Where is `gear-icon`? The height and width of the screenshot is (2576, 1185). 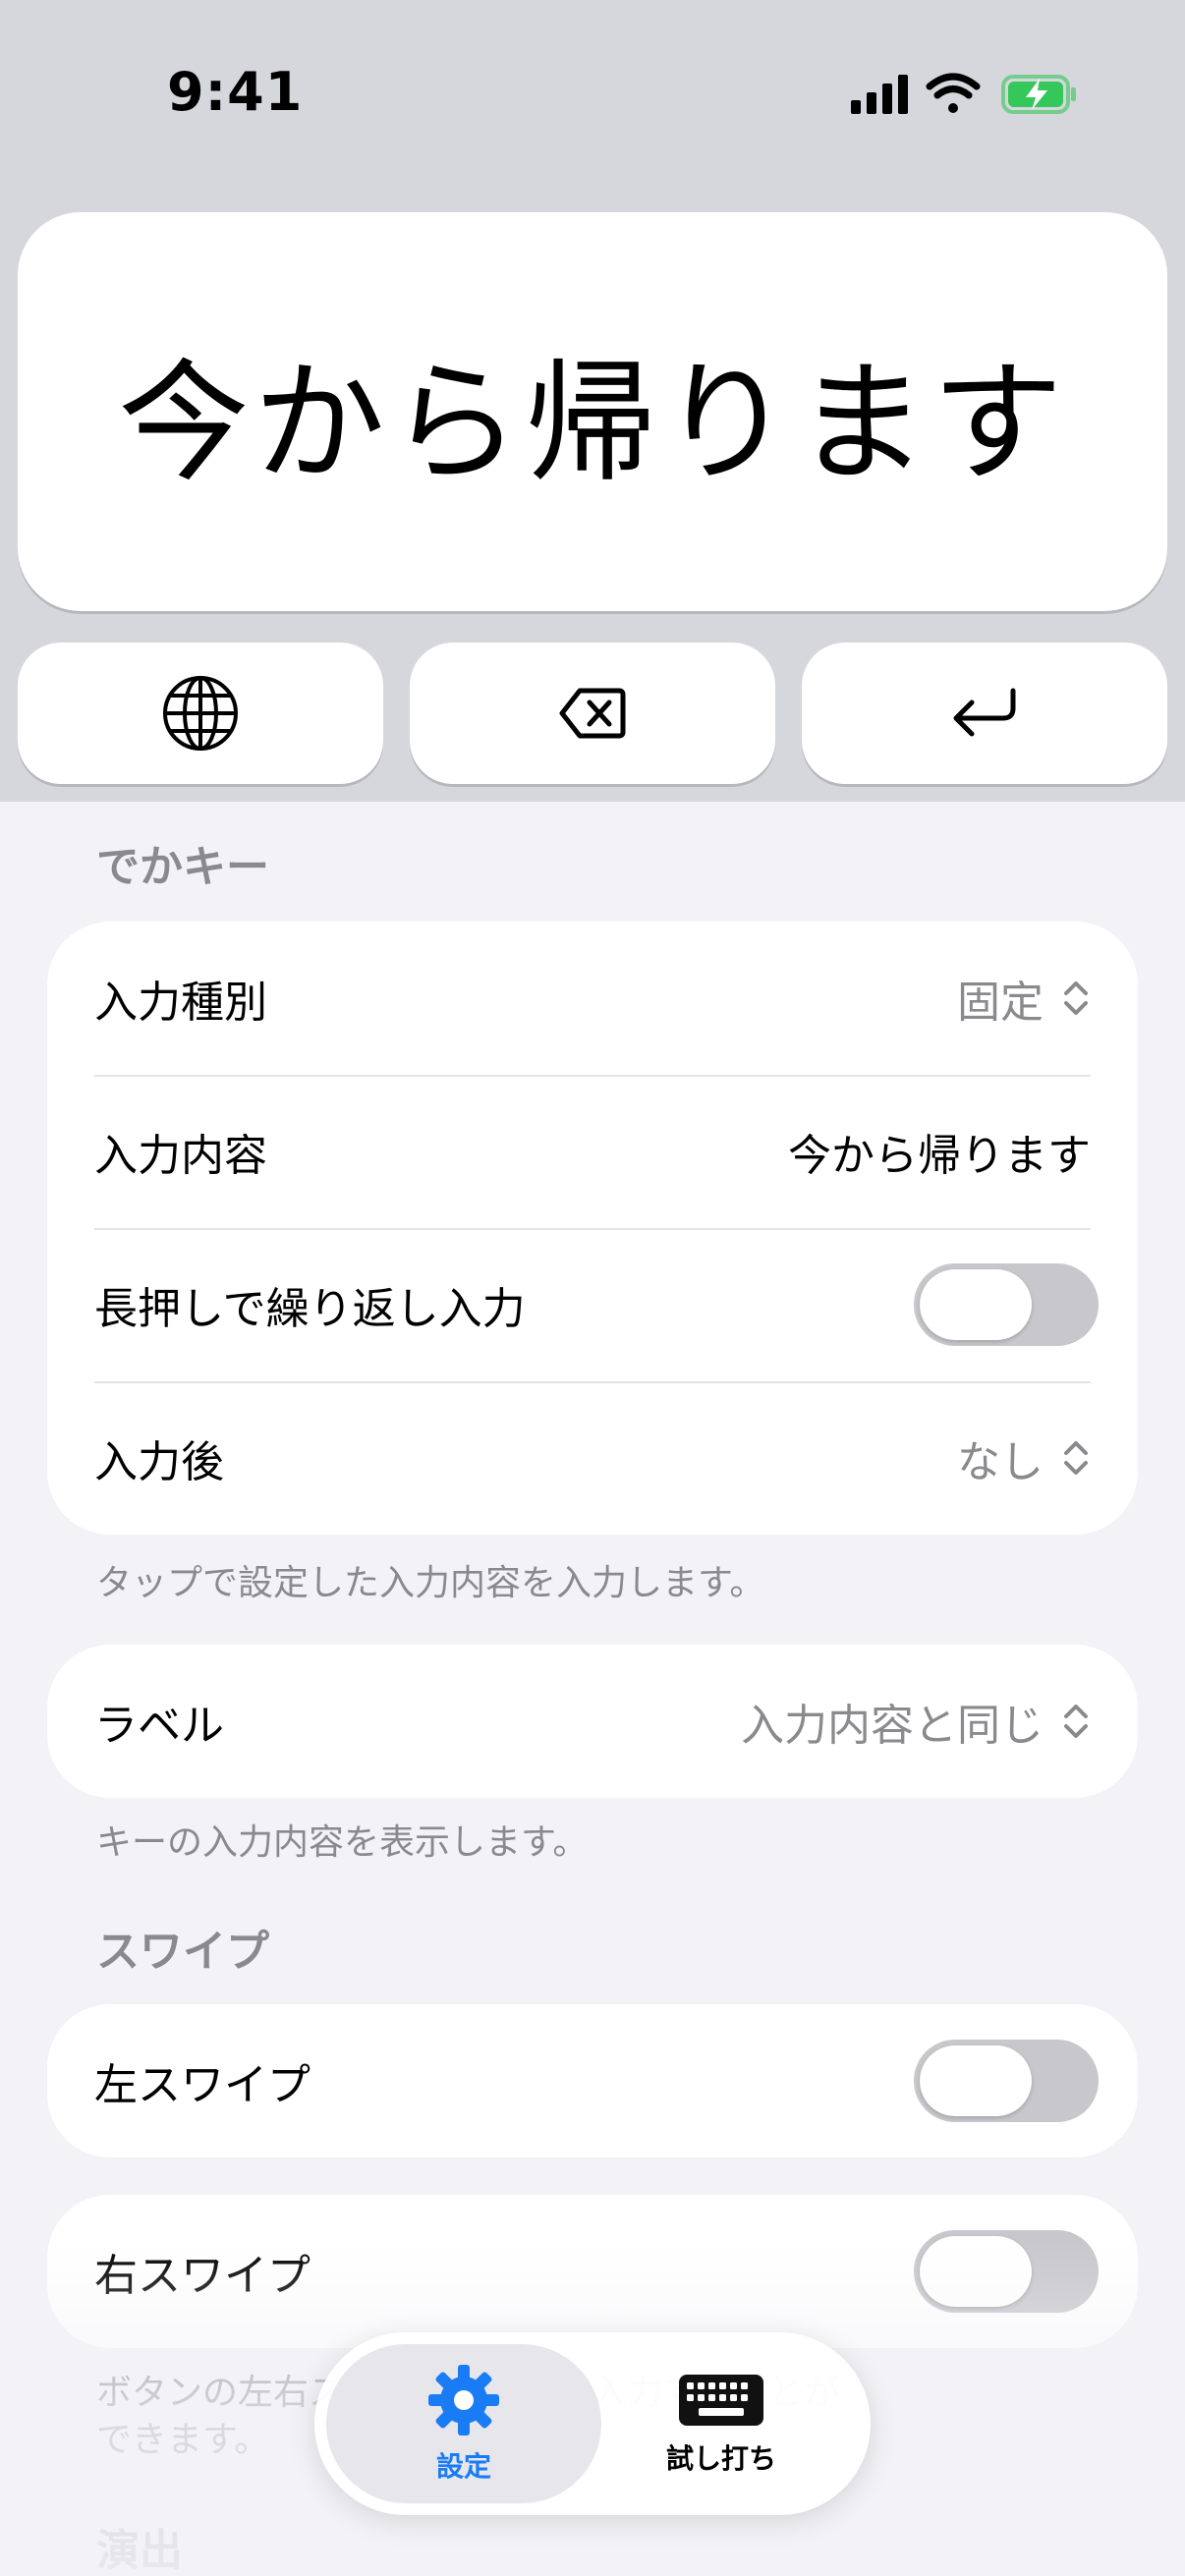 gear-icon is located at coordinates (464, 2400).